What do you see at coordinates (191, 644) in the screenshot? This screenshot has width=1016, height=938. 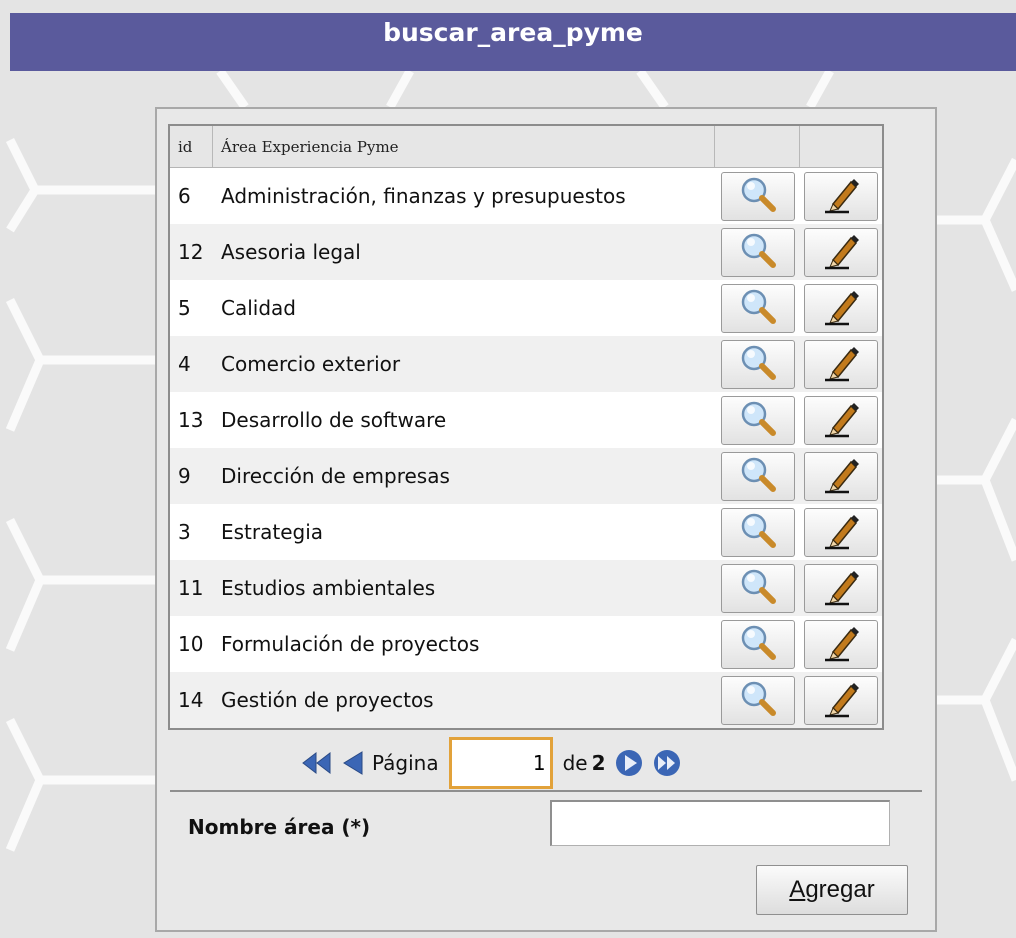 I see `row-id: 10` at bounding box center [191, 644].